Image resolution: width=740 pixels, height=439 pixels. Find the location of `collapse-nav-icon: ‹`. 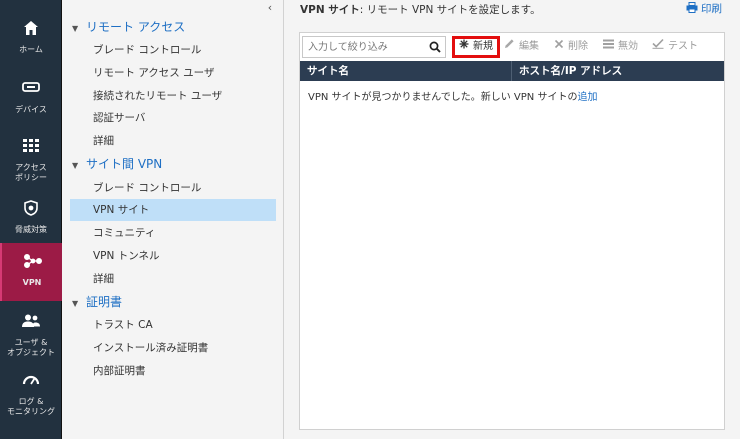

collapse-nav-icon: ‹ is located at coordinates (270, 8).